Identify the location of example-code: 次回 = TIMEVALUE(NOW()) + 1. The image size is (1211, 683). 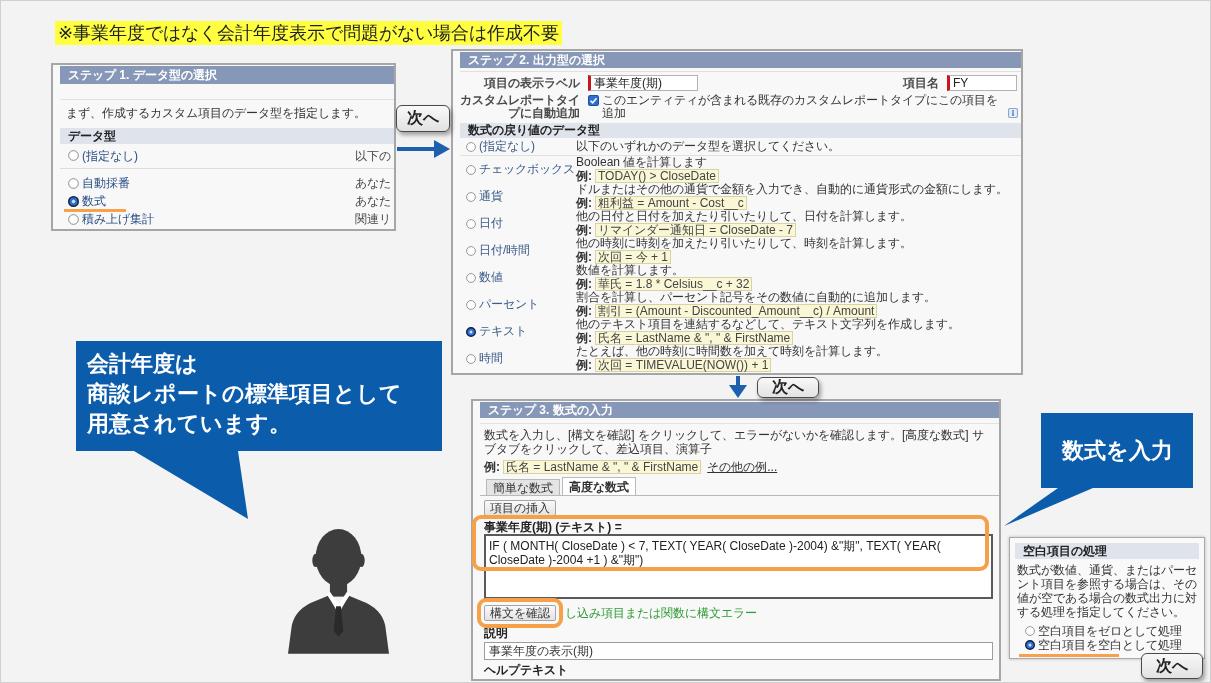
(683, 365).